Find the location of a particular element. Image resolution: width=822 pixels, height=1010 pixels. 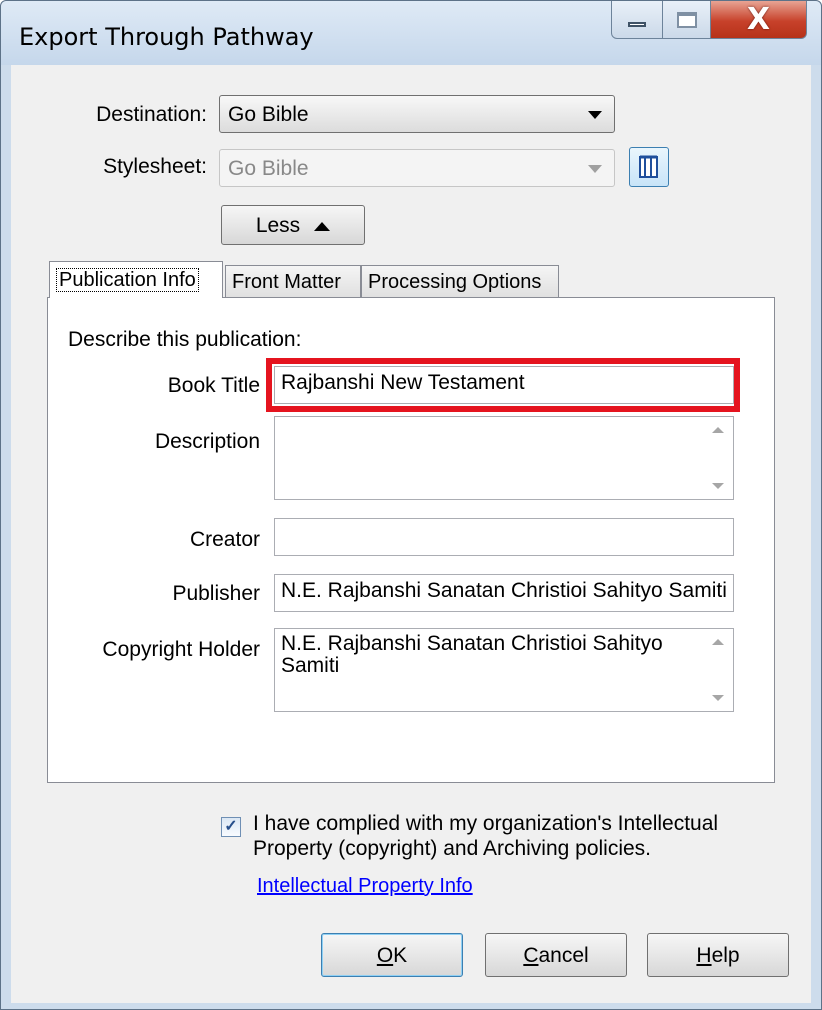

tab-front-matter: Front Matter is located at coordinates (293, 281).